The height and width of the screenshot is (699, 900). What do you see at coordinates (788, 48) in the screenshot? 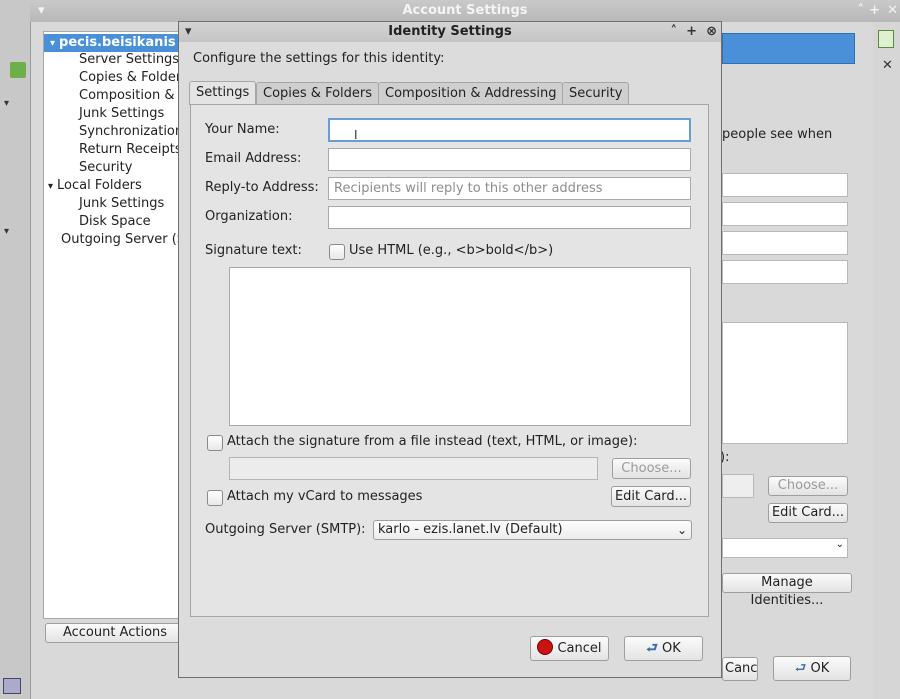
I see `account-header-bar` at bounding box center [788, 48].